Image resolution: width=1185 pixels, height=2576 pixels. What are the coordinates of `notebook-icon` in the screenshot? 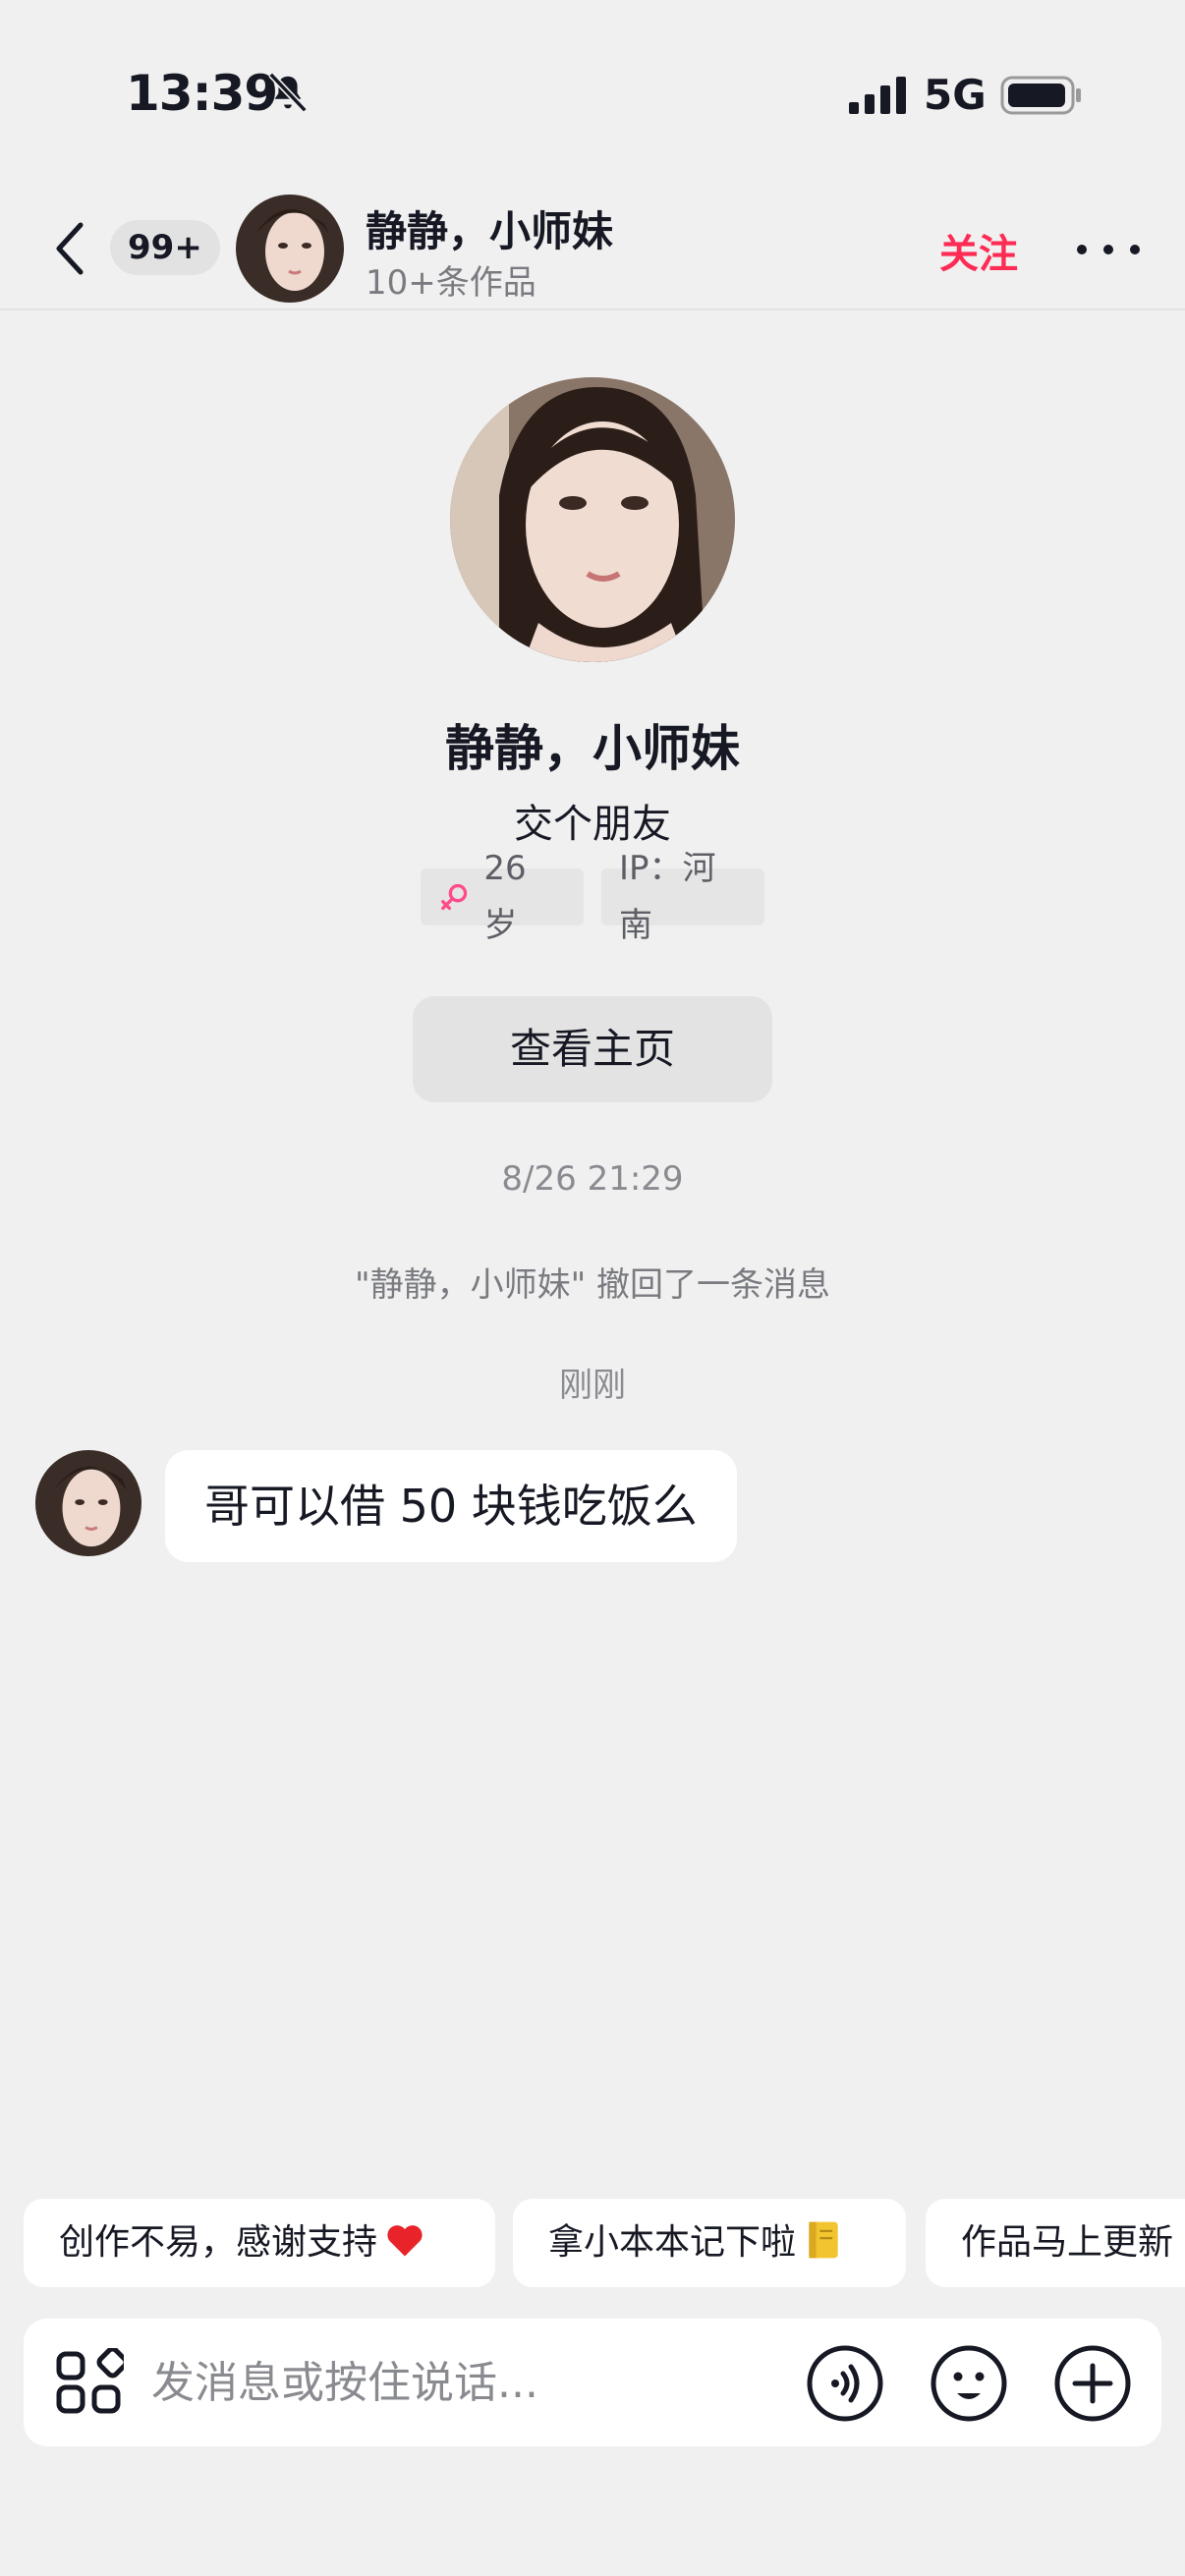 It's located at (823, 2240).